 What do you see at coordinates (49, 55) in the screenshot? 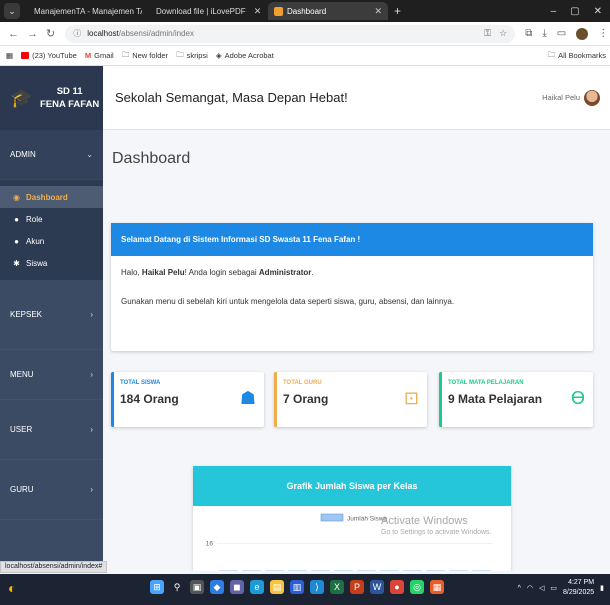
I see `bookmark-youtube: (23) YouTube` at bounding box center [49, 55].